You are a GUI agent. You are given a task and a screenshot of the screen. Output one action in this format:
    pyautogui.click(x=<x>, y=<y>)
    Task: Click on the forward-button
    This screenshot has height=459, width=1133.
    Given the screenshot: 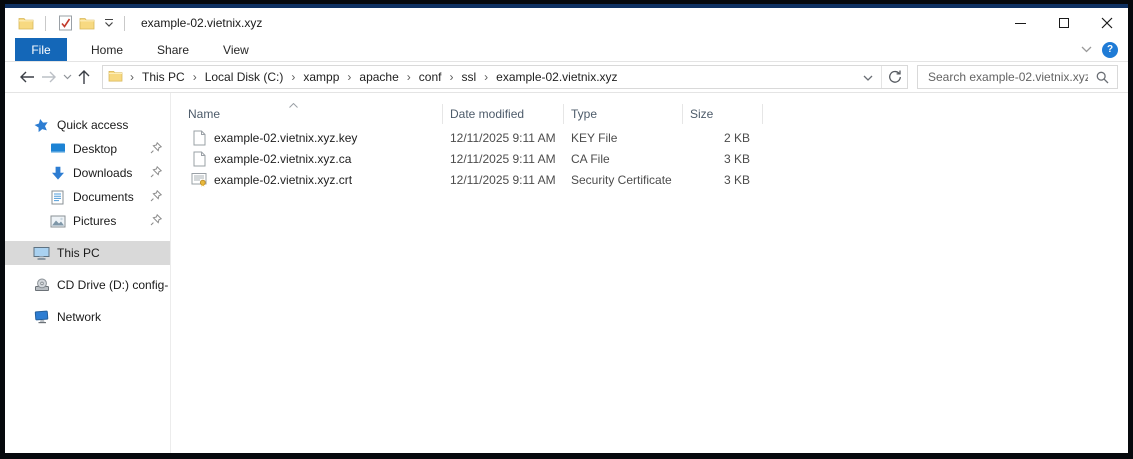 What is the action you would take?
    pyautogui.click(x=49, y=77)
    